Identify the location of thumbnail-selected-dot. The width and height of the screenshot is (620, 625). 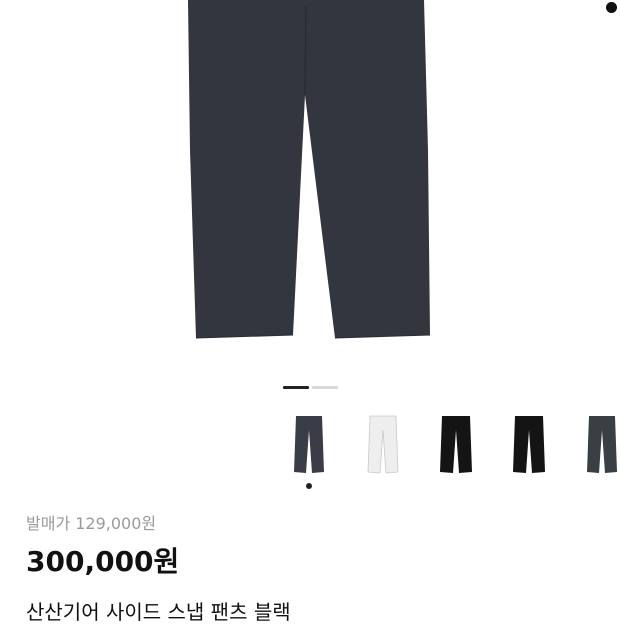
(309, 486).